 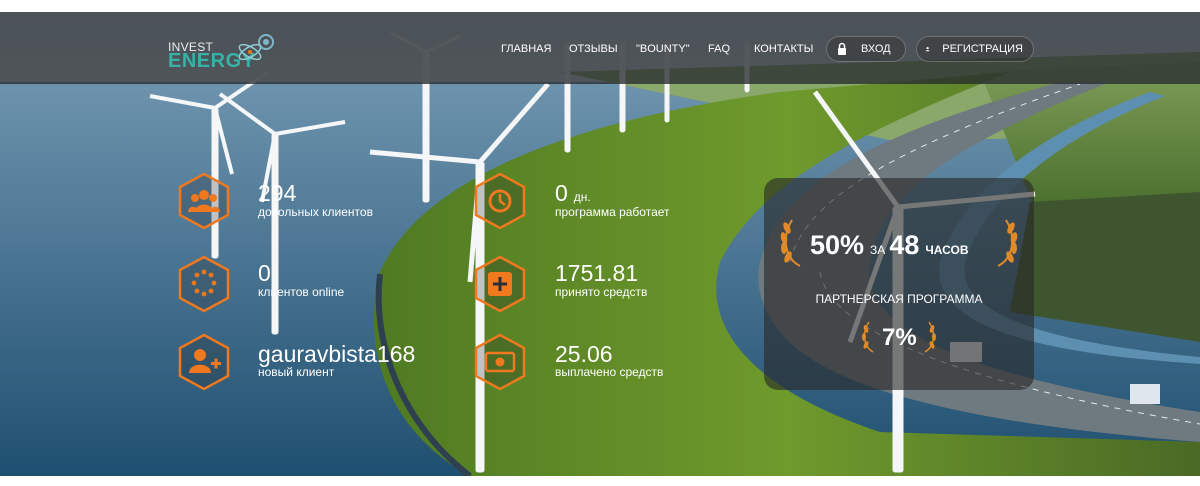 I want to click on atom-gear-logo-icon, so click(x=256, y=47).